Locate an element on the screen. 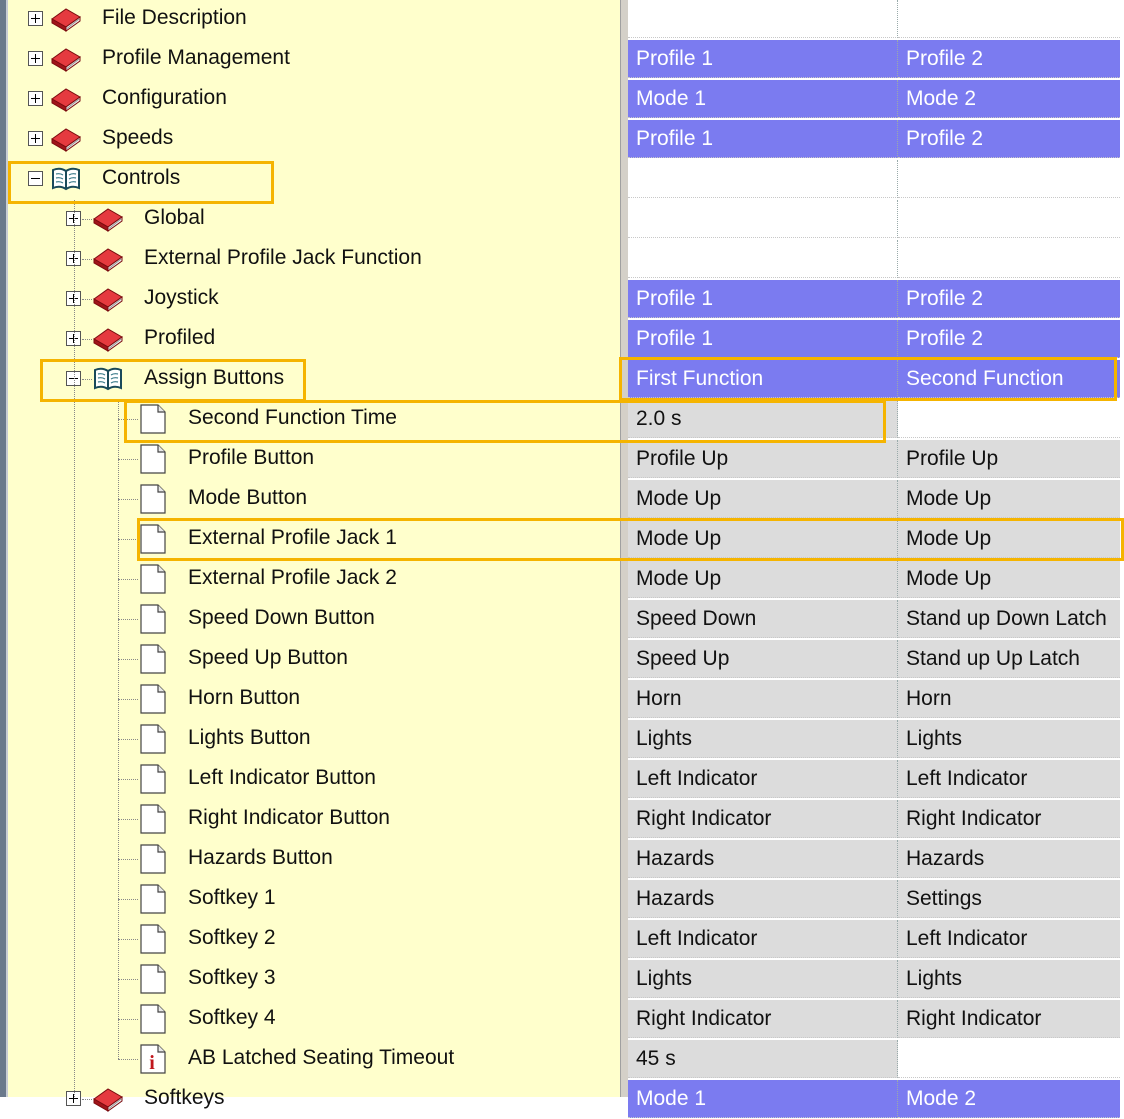 The image size is (1124, 1119). value-cell-2: Settings is located at coordinates (1009, 899).